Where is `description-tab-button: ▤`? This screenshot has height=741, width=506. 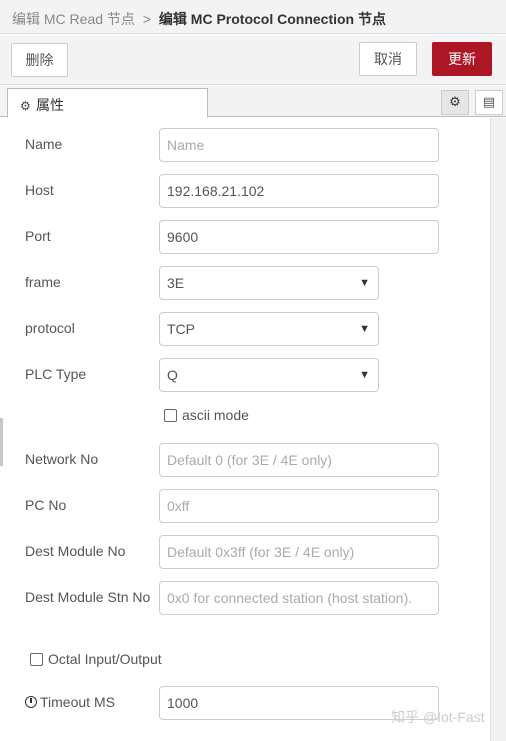 description-tab-button: ▤ is located at coordinates (489, 102).